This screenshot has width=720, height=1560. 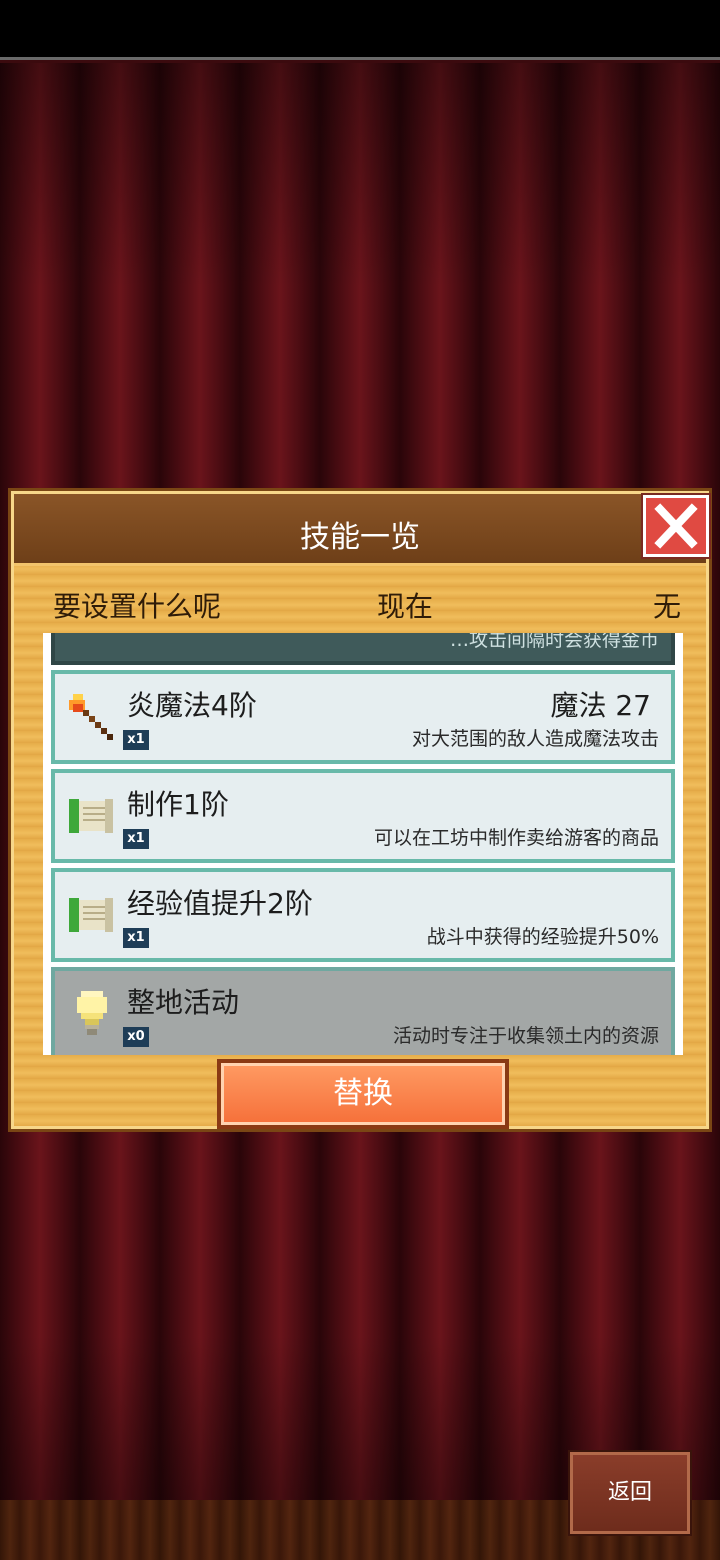 I want to click on replace-button: 替换, so click(x=363, y=1094).